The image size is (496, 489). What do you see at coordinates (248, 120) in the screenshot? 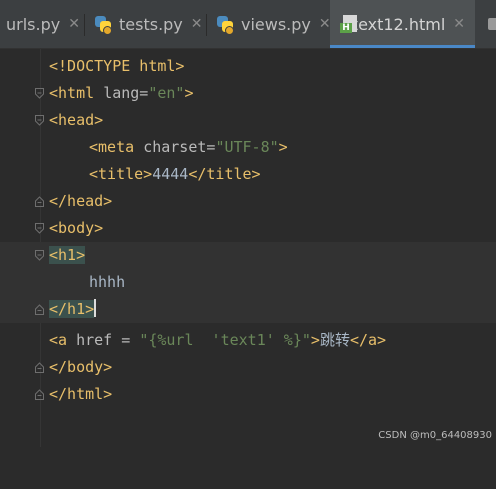
I see `code-line: <head>` at bounding box center [248, 120].